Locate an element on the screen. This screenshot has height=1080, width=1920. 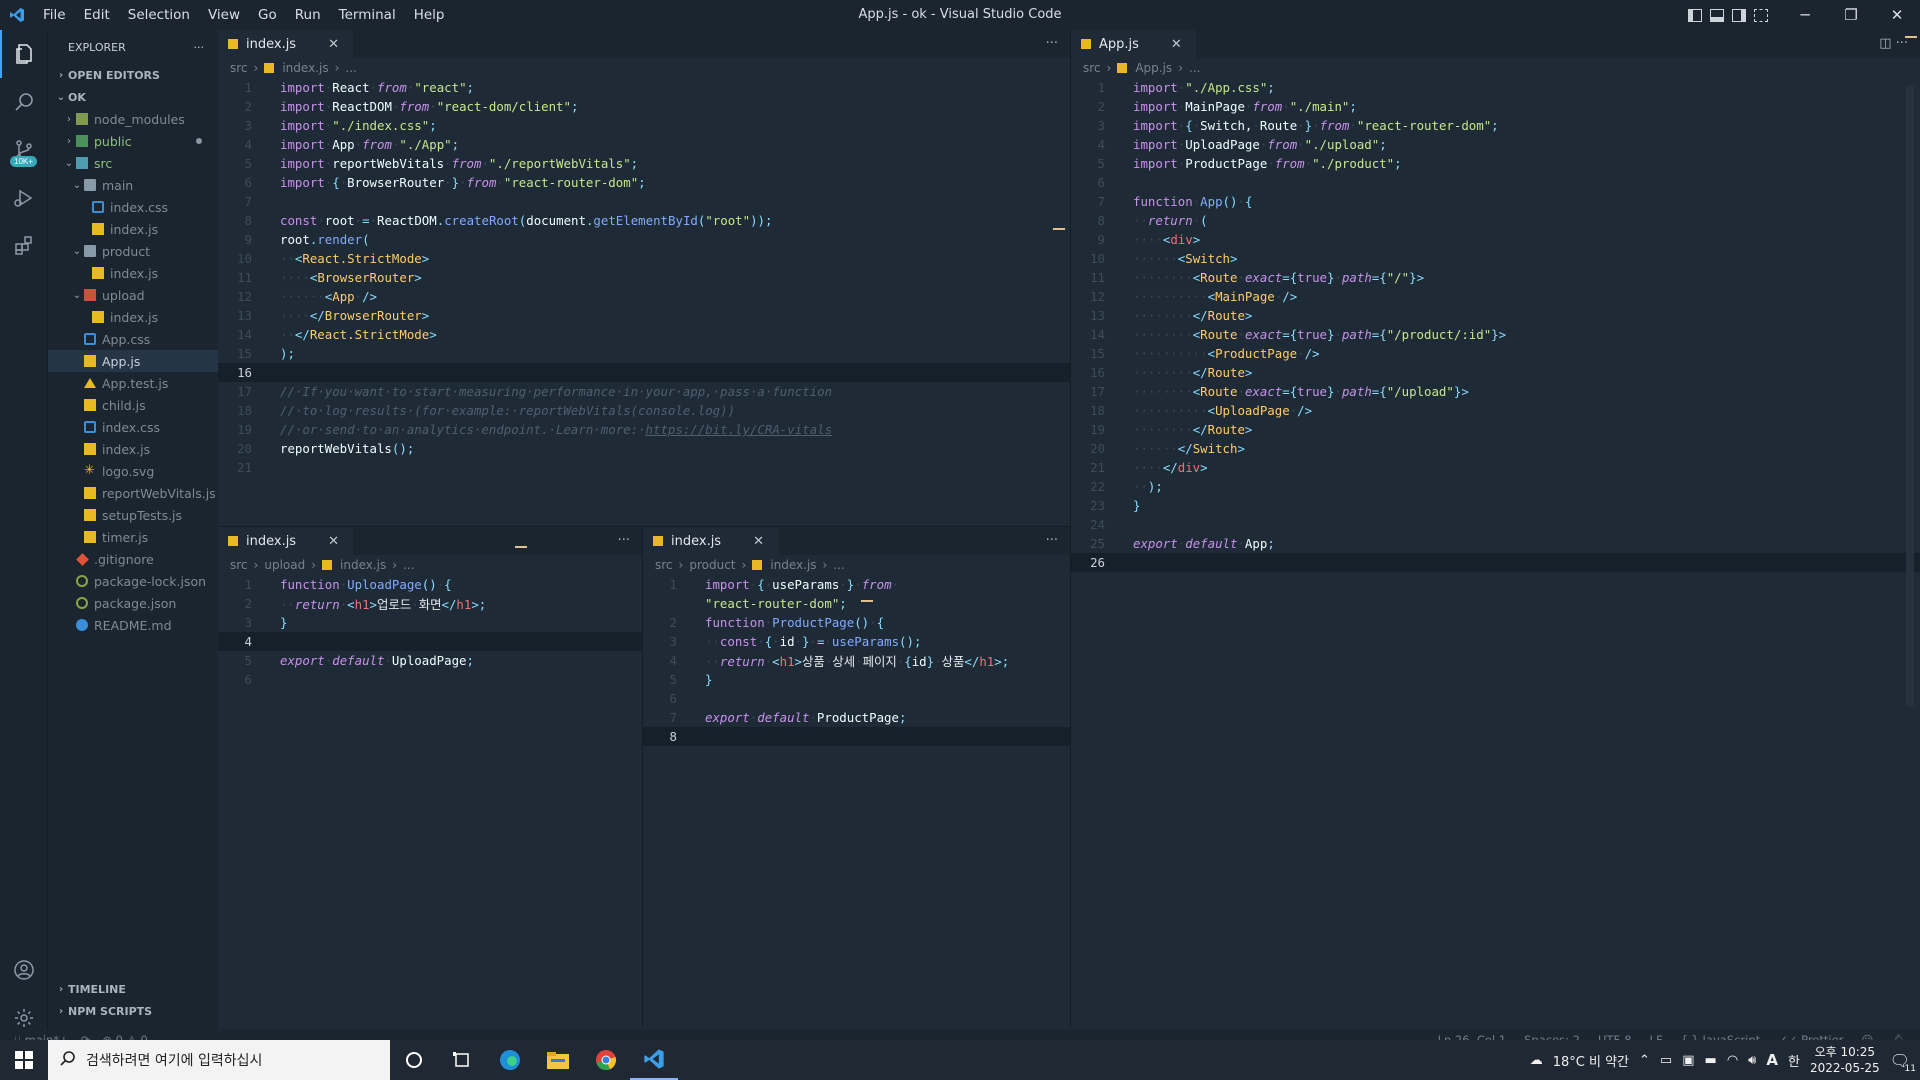
menu-item-run: Run is located at coordinates (308, 15).